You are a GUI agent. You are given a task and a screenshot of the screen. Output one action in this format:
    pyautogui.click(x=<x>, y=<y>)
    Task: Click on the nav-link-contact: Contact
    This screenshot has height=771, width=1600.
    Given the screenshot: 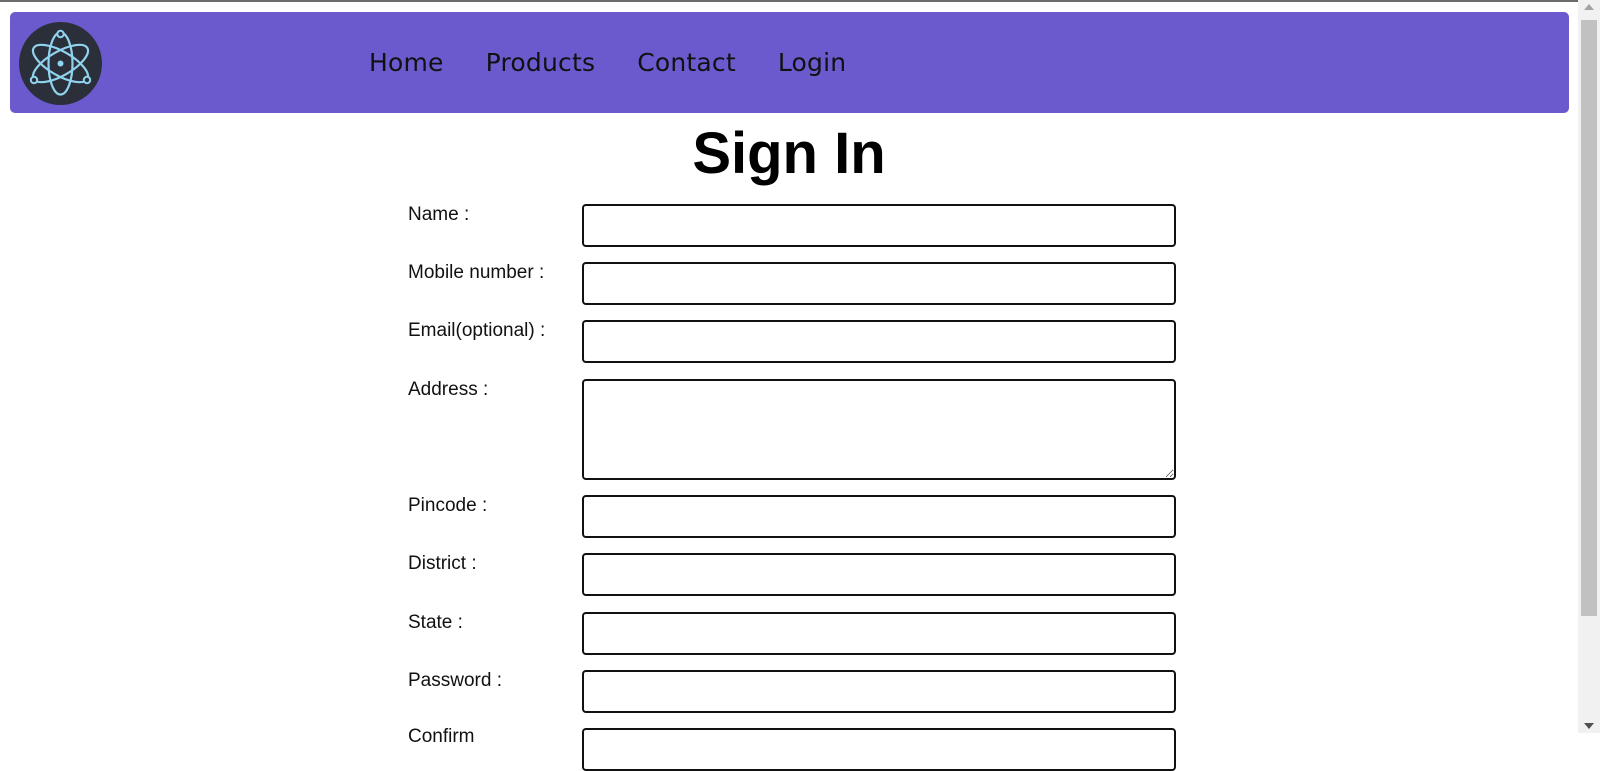 What is the action you would take?
    pyautogui.click(x=686, y=62)
    